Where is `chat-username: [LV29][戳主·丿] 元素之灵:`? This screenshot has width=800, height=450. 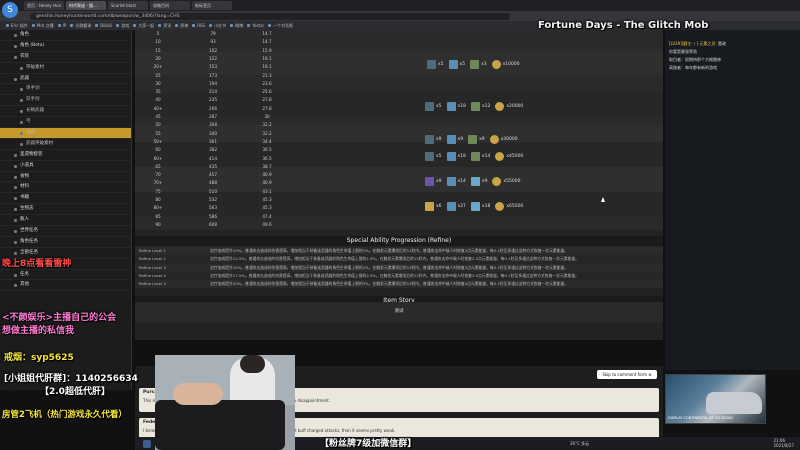 chat-username: [LV29][戳主·丿] 元素之灵: is located at coordinates (693, 43).